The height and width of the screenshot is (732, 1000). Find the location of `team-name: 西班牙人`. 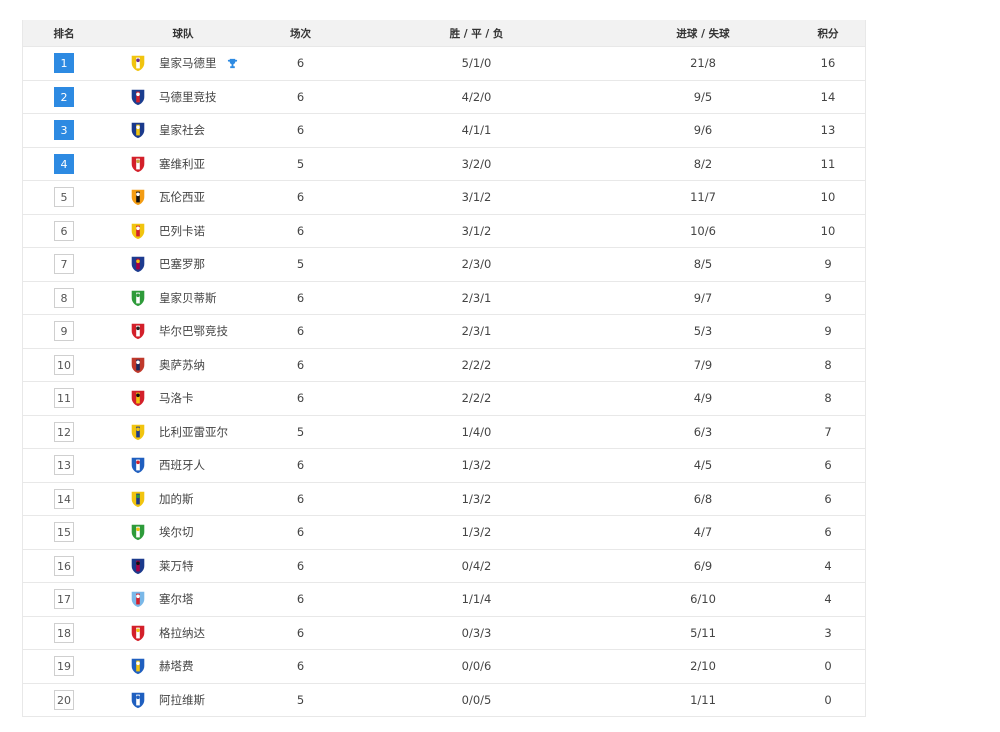

team-name: 西班牙人 is located at coordinates (182, 465).